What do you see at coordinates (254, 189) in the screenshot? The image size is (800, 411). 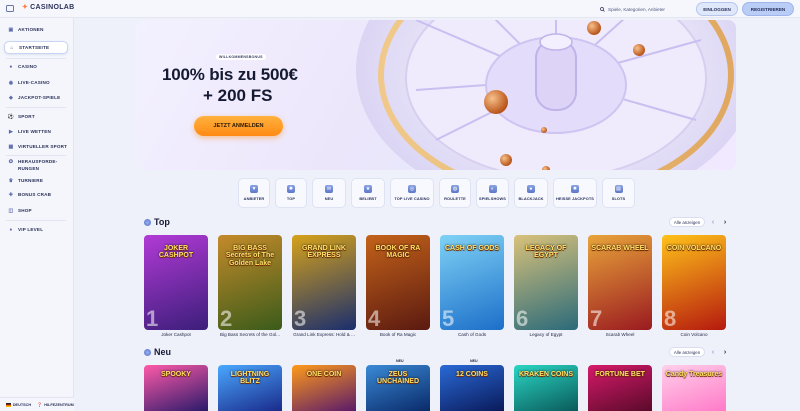 I see `filter-icon: ▼` at bounding box center [254, 189].